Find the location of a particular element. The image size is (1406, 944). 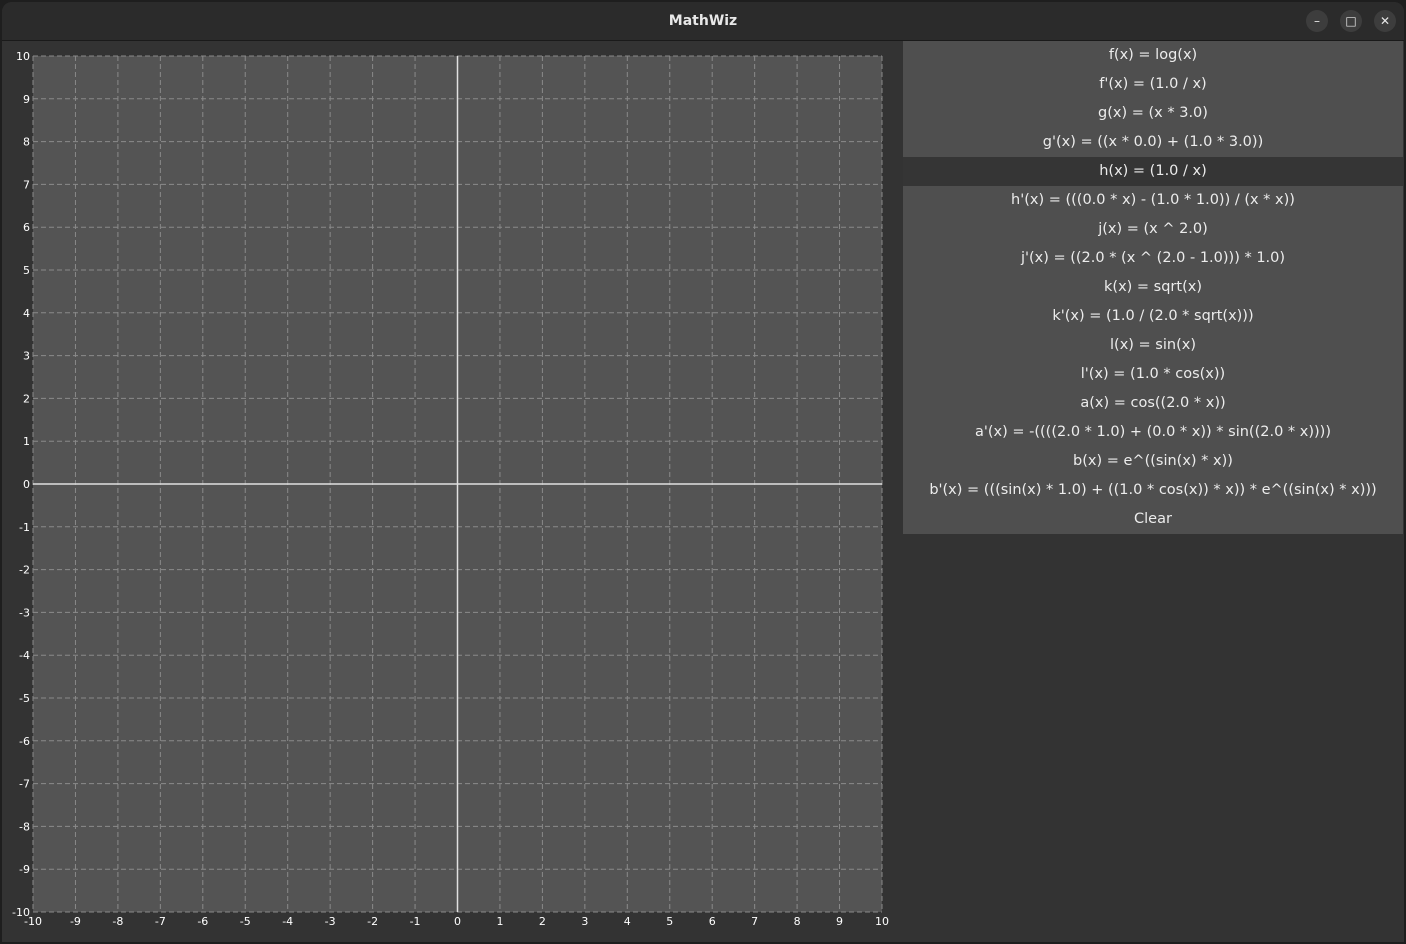

x-tick-label: 4 is located at coordinates (627, 921).